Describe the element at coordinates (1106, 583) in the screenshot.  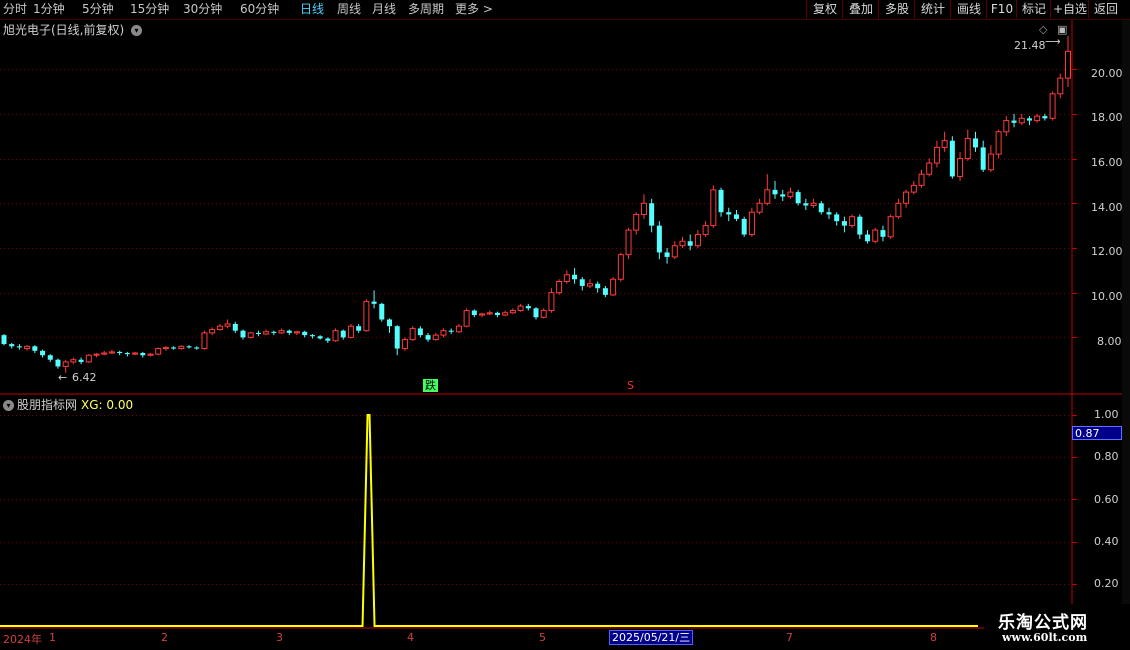
I see `indicator-tick: 0.20` at that location.